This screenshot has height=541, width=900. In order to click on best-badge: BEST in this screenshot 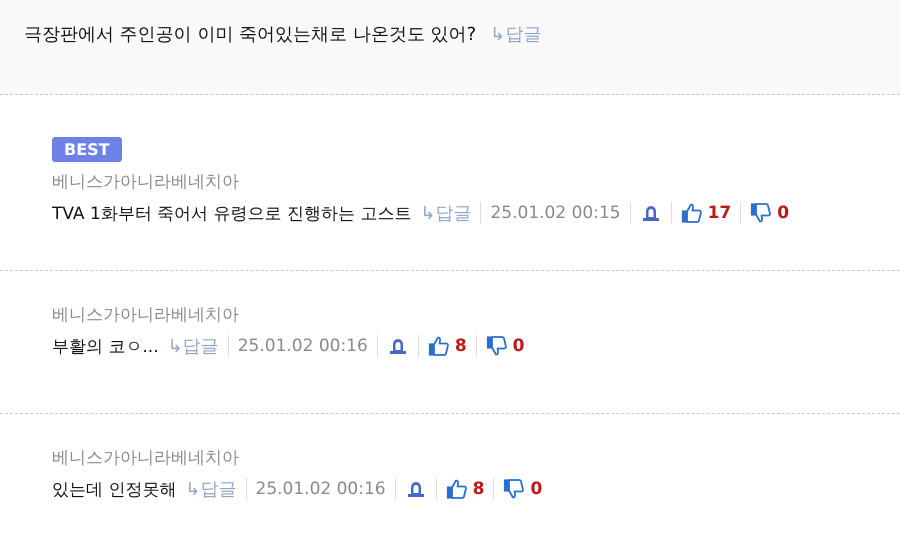, I will do `click(87, 149)`.